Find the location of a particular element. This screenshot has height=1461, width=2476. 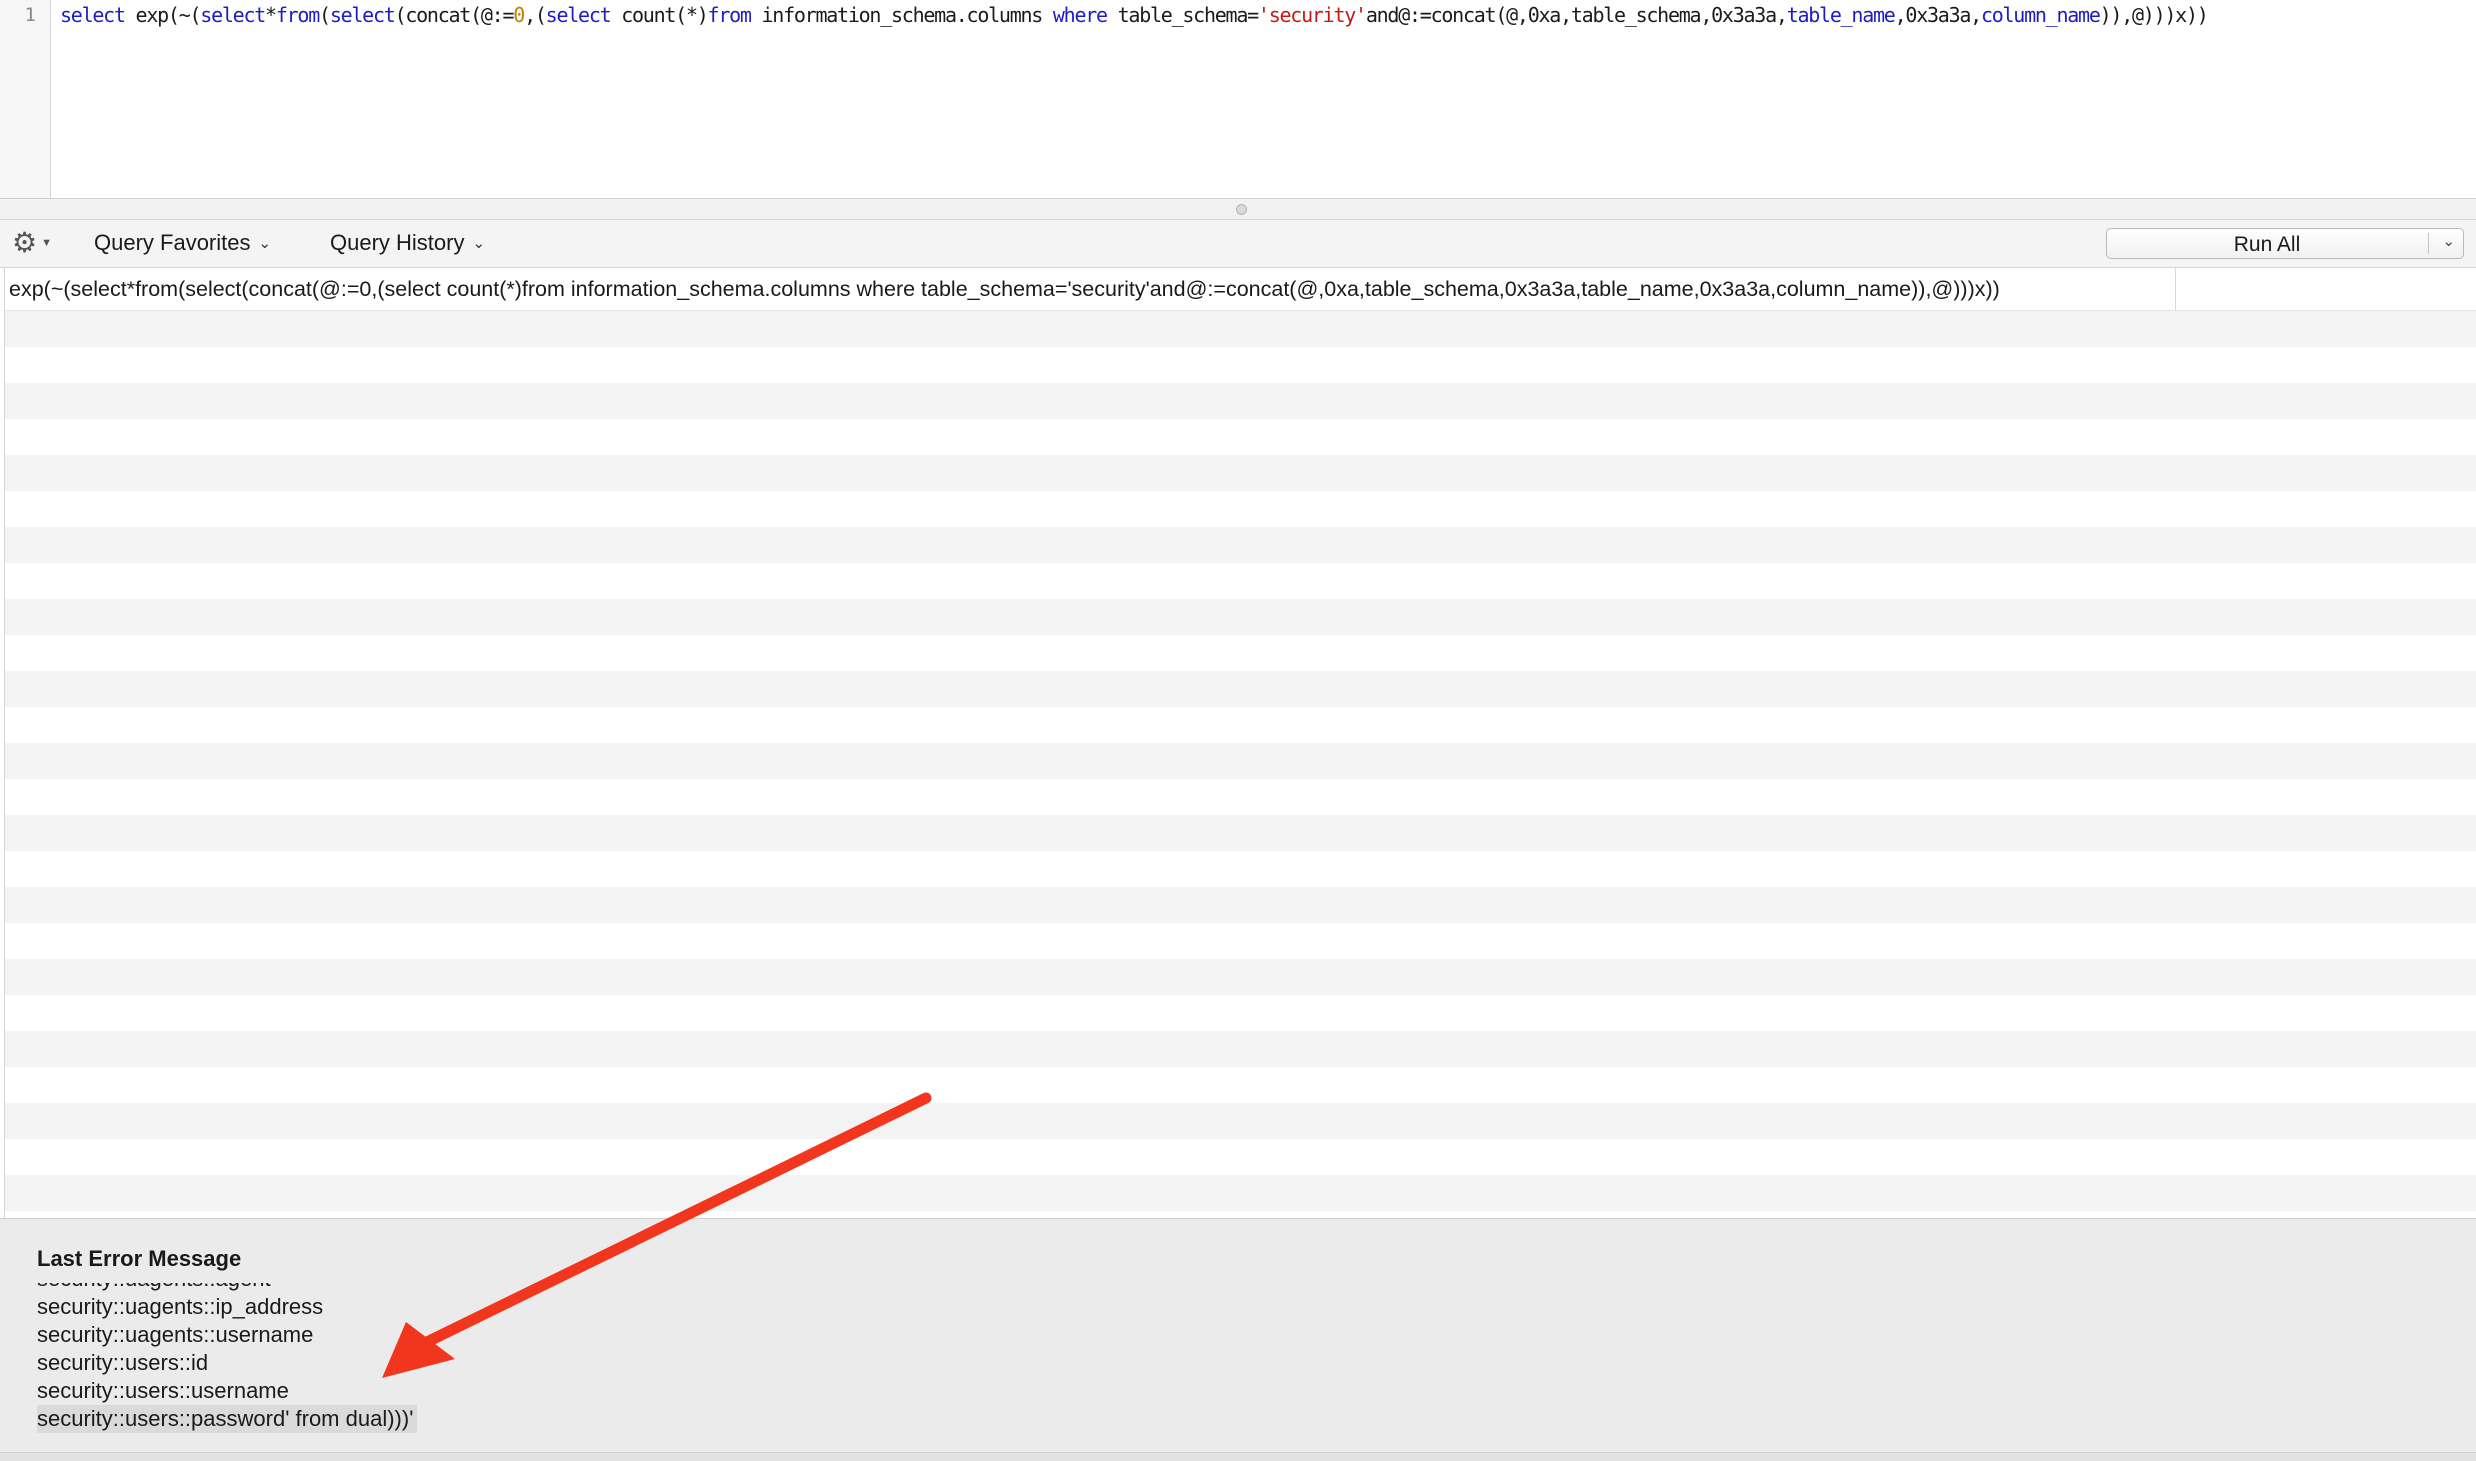

sql-token: column_name is located at coordinates (2040, 15).